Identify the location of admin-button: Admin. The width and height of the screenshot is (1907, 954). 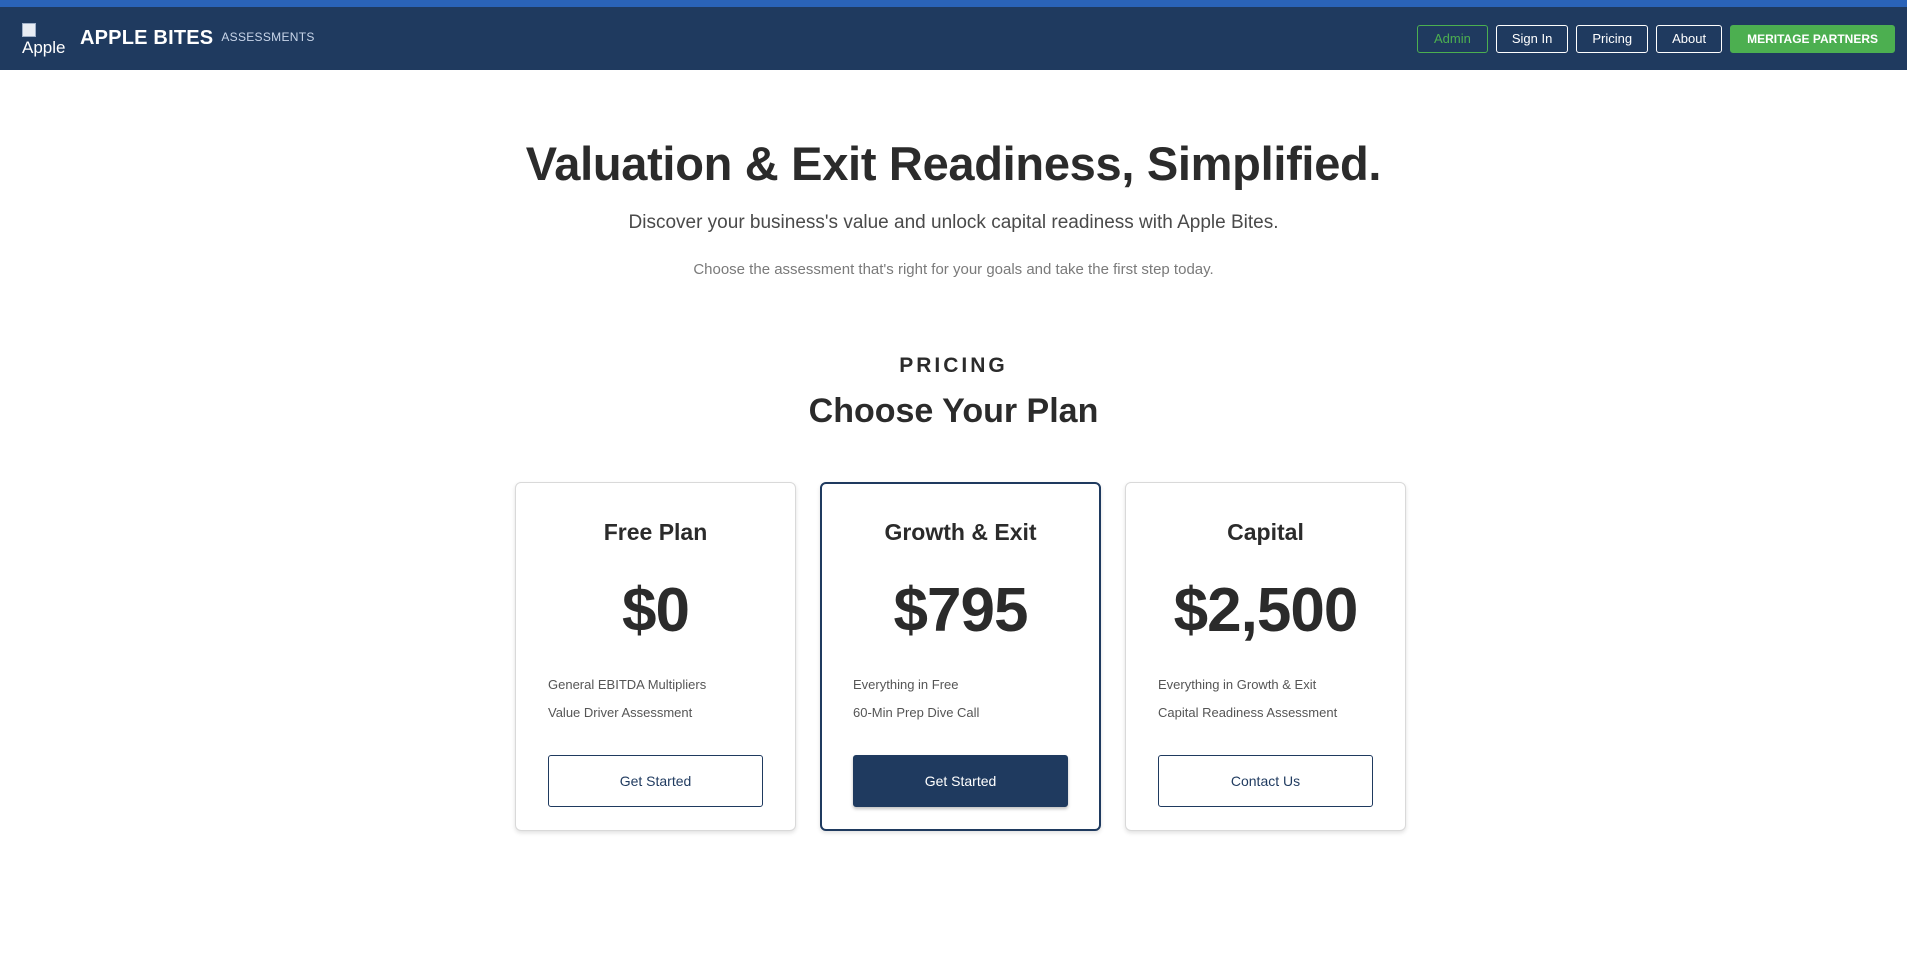
(1452, 38).